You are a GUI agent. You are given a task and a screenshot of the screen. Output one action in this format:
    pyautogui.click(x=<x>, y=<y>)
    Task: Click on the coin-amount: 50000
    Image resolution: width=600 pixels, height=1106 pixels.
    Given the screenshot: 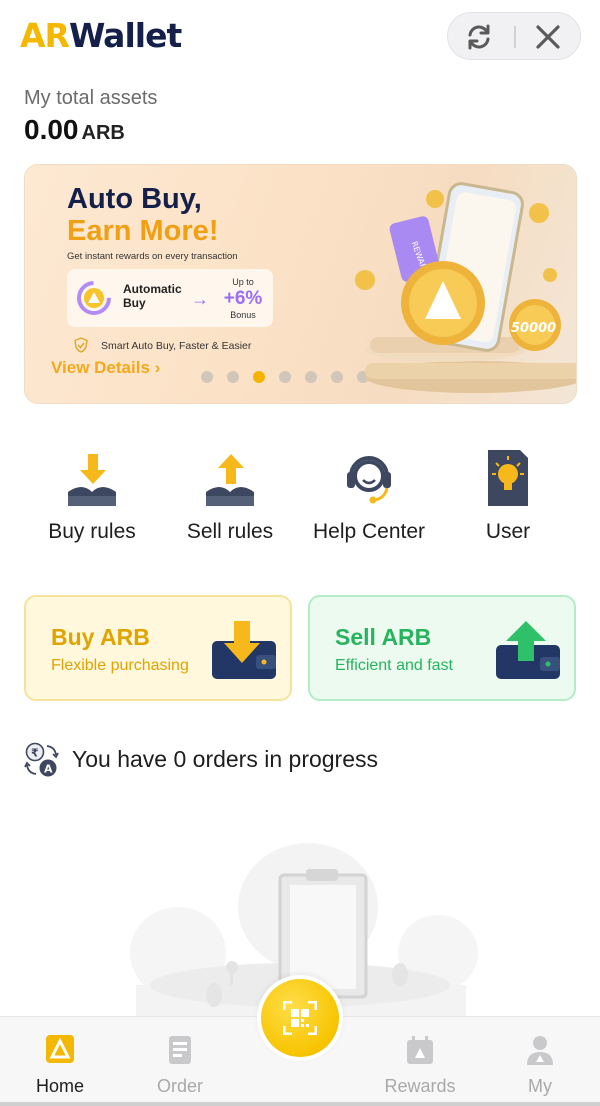 What is the action you would take?
    pyautogui.click(x=533, y=328)
    